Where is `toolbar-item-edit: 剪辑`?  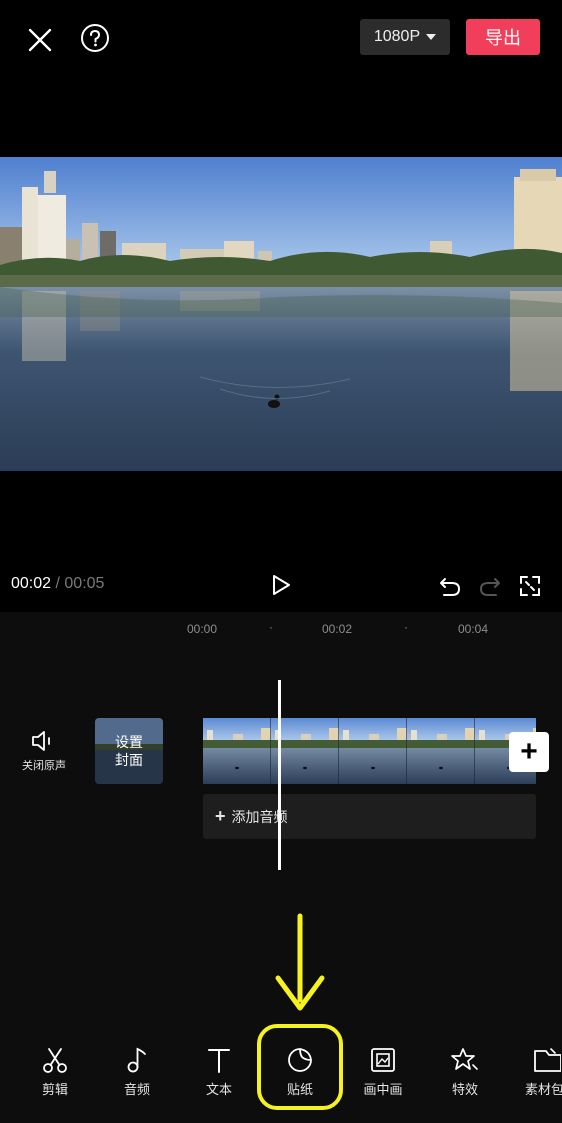
toolbar-item-edit: 剪辑 is located at coordinates (55, 1071).